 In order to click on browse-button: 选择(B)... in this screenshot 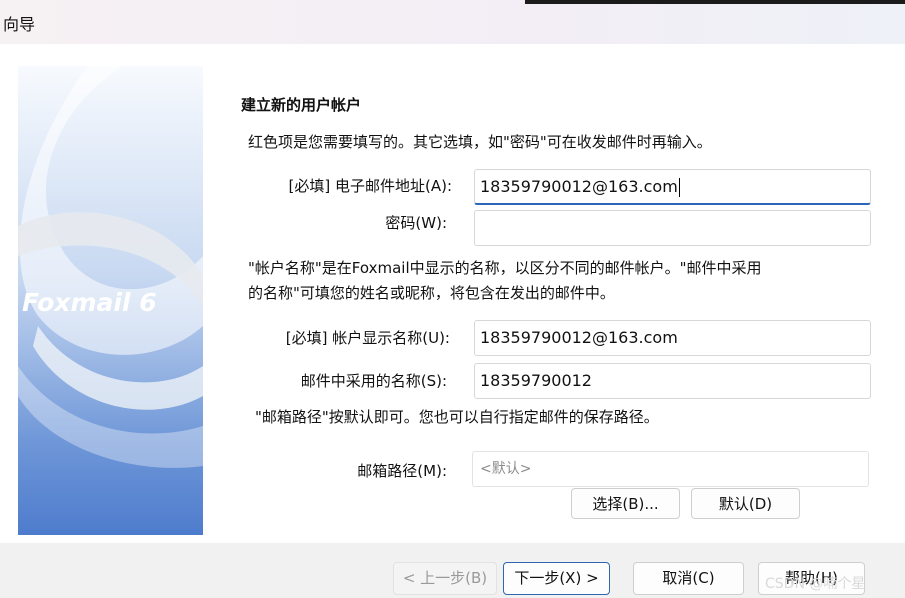, I will do `click(625, 503)`.